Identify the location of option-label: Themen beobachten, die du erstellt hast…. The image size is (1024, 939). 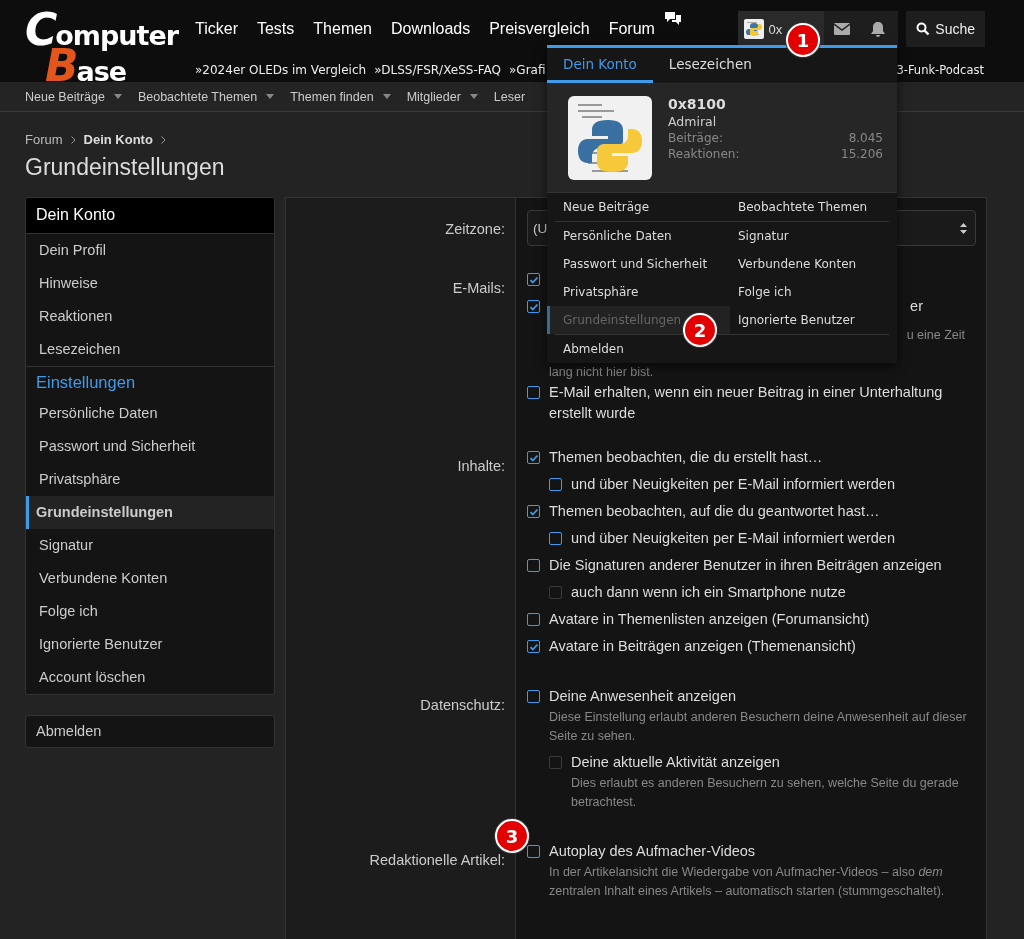
(686, 457).